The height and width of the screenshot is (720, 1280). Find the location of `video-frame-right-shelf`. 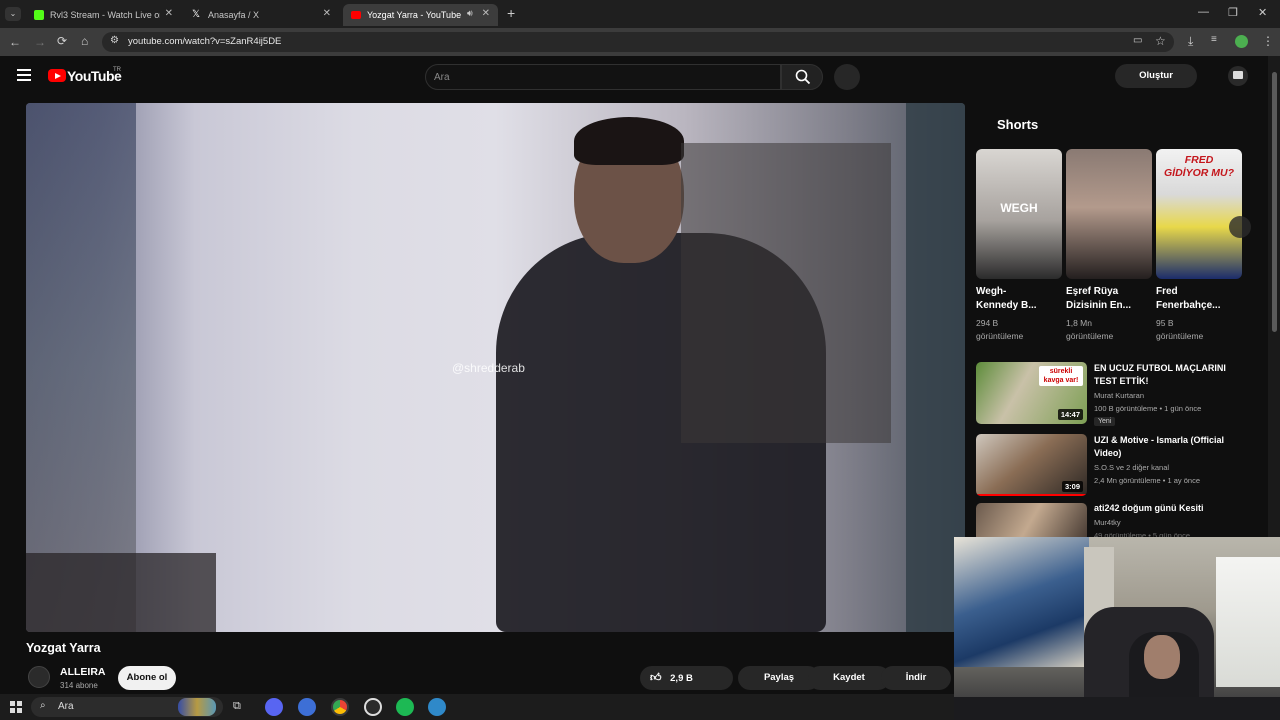

video-frame-right-shelf is located at coordinates (786, 293).